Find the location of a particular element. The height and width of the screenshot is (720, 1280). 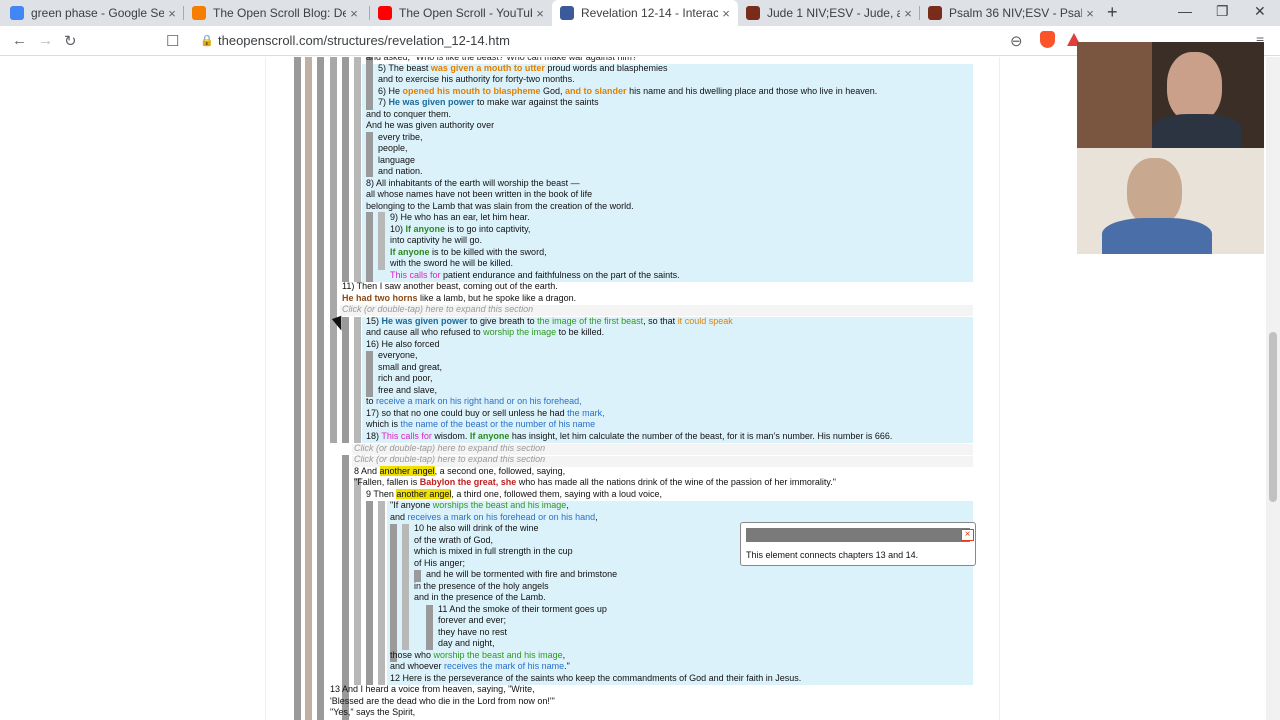

verse-line: 16) He also forced is located at coordinates (403, 344).